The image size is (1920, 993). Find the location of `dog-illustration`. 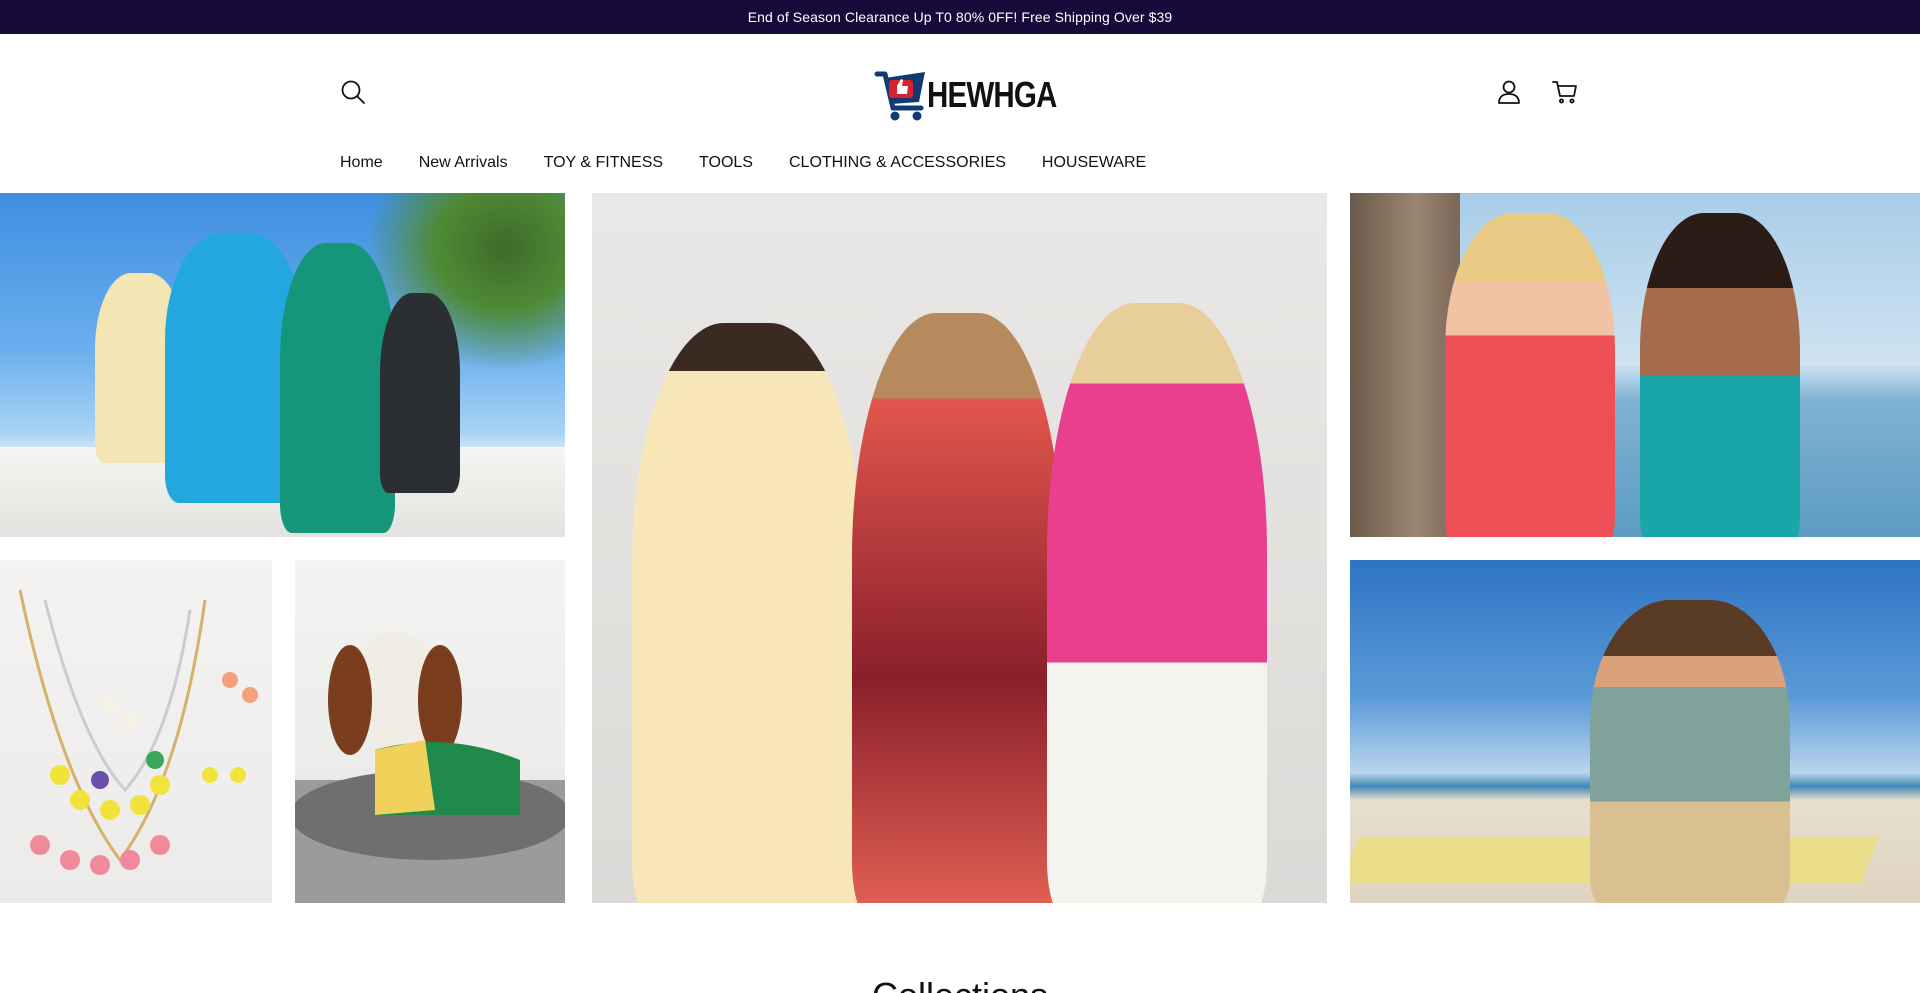

dog-illustration is located at coordinates (430, 767).